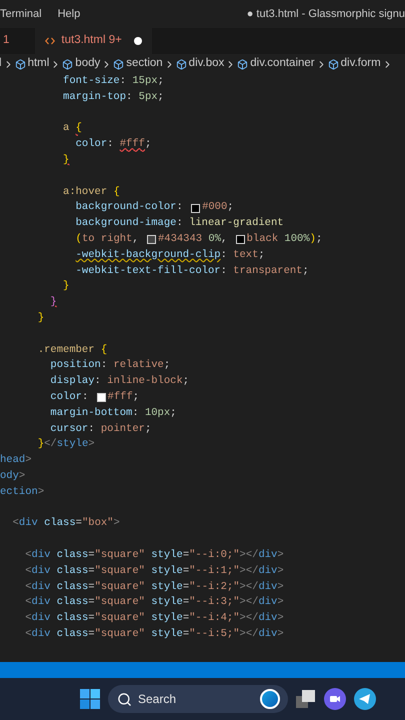 This screenshot has width=405, height=720. Describe the element at coordinates (124, 699) in the screenshot. I see `search-icon` at that location.